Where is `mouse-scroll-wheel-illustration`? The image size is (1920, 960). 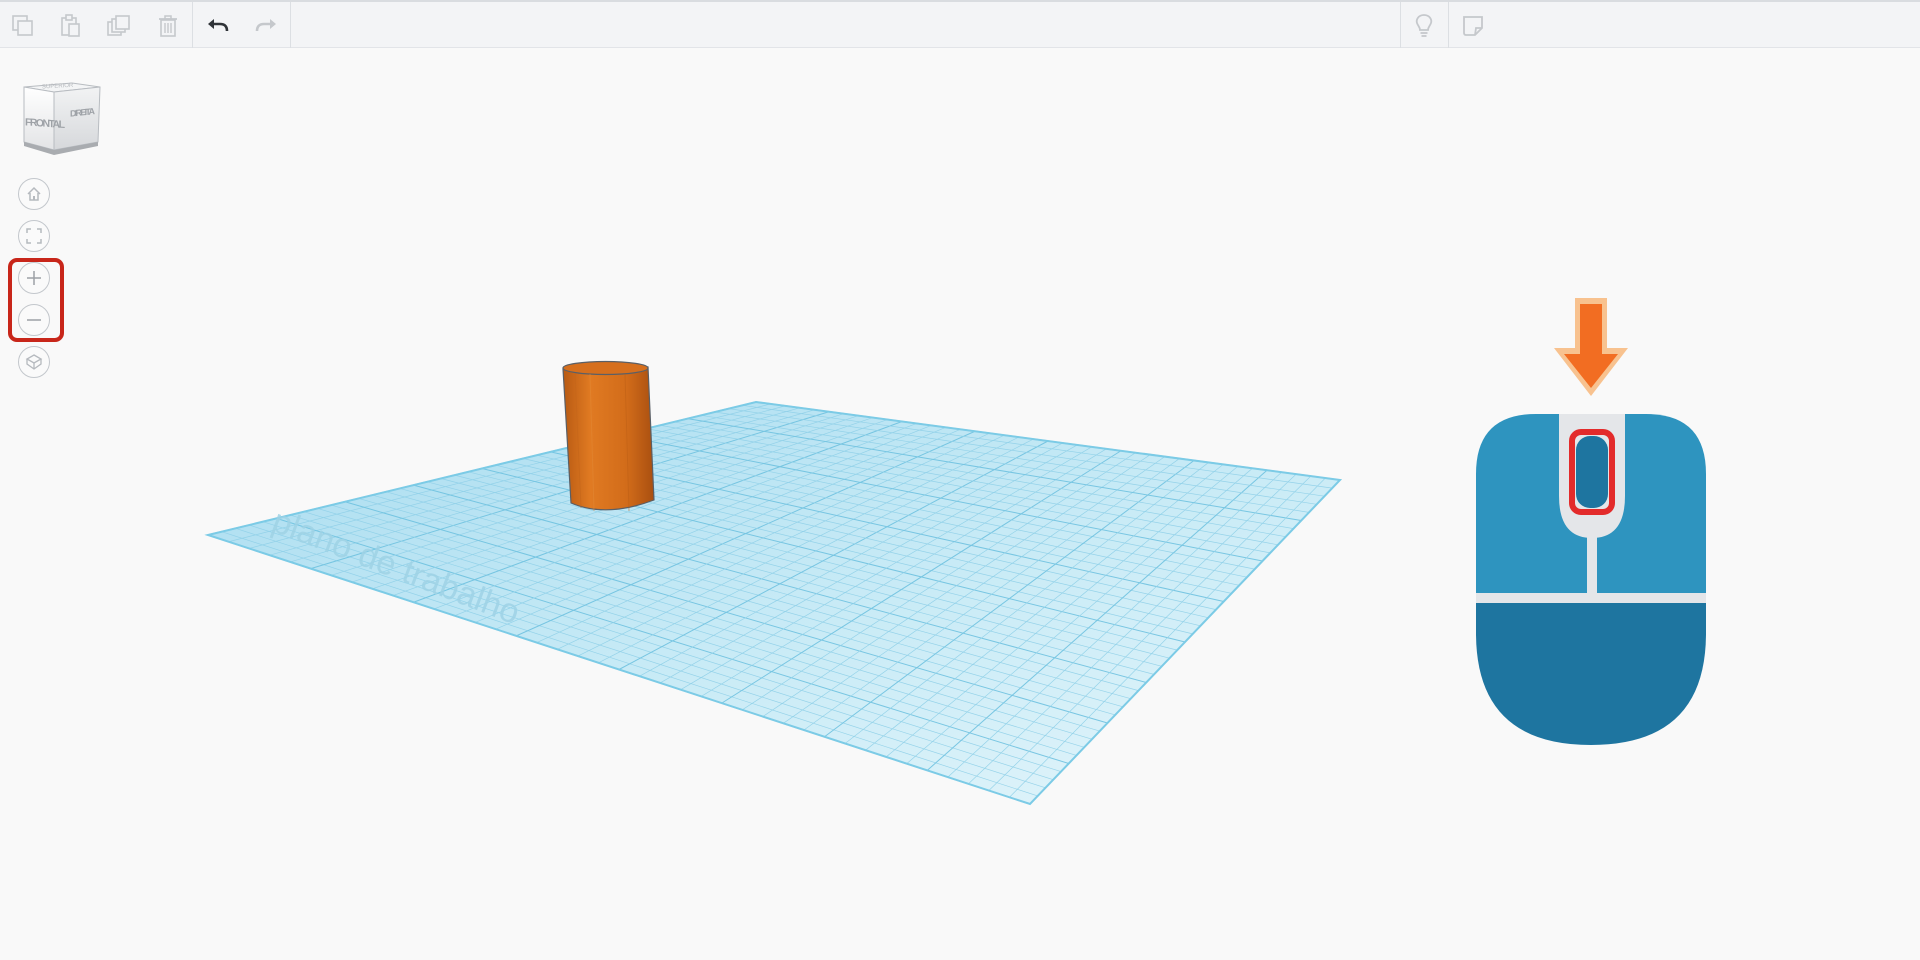 mouse-scroll-wheel-illustration is located at coordinates (1590, 522).